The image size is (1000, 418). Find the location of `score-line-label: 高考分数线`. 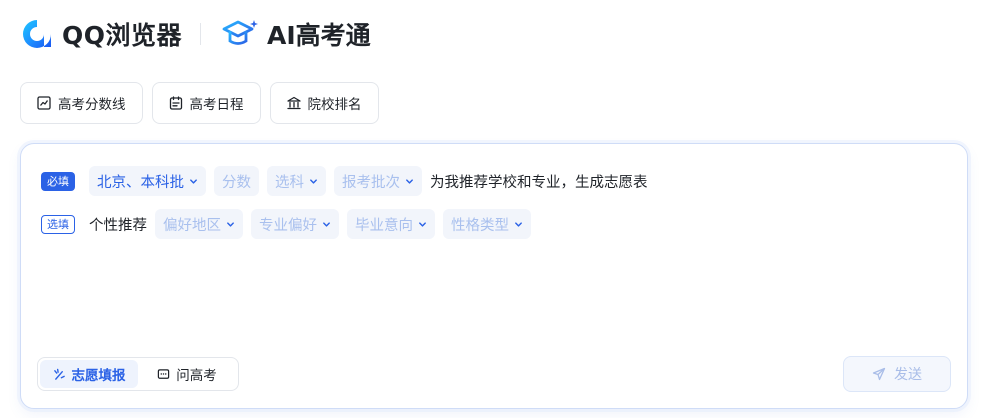

score-line-label: 高考分数线 is located at coordinates (92, 105).